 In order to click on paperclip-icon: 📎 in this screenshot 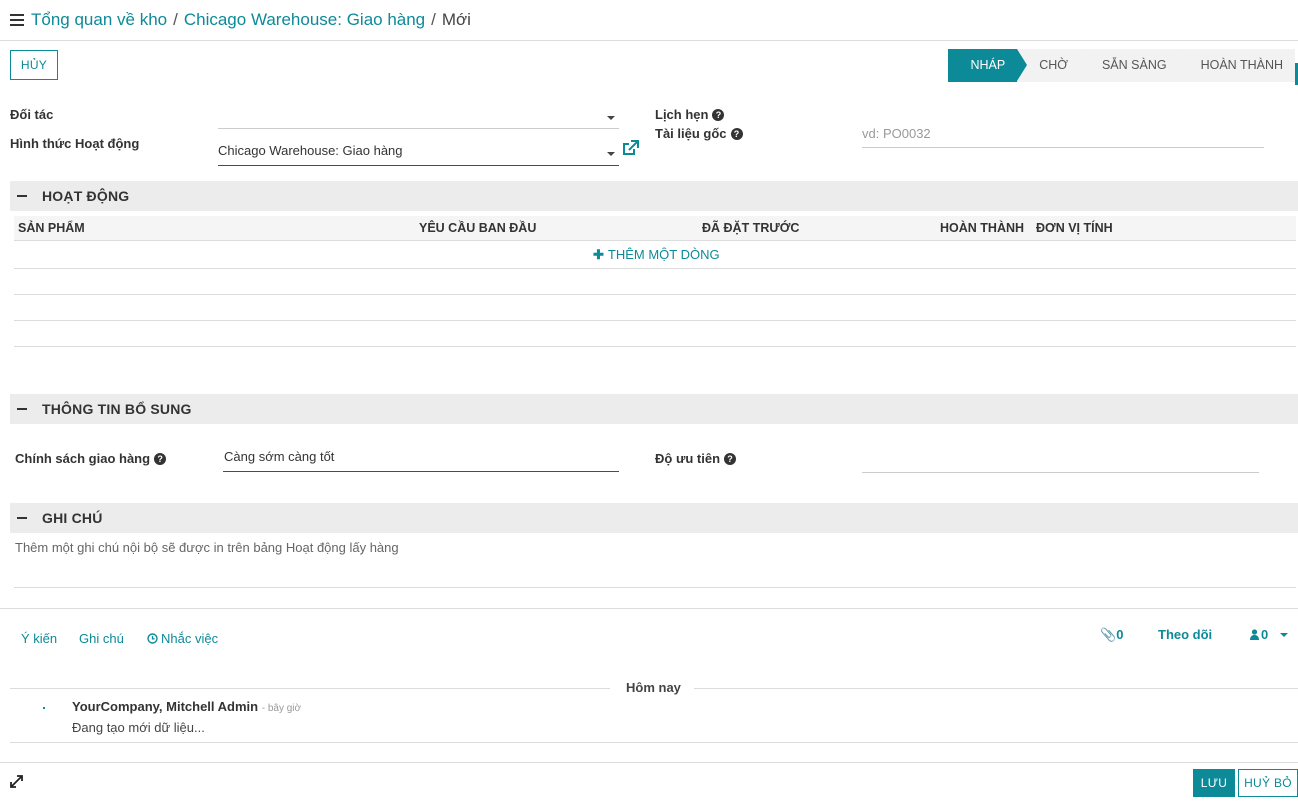, I will do `click(1108, 634)`.